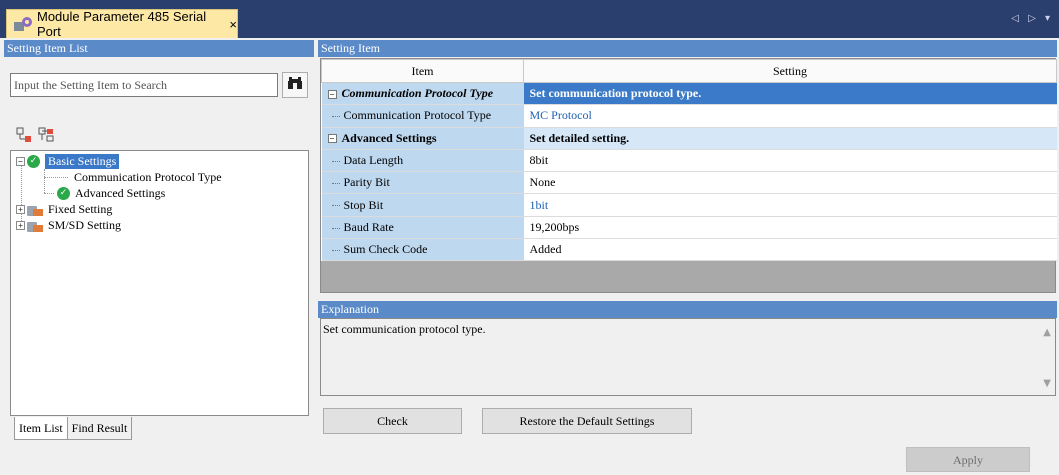 The image size is (1059, 475). I want to click on tab-item-list: Item List, so click(41, 428).